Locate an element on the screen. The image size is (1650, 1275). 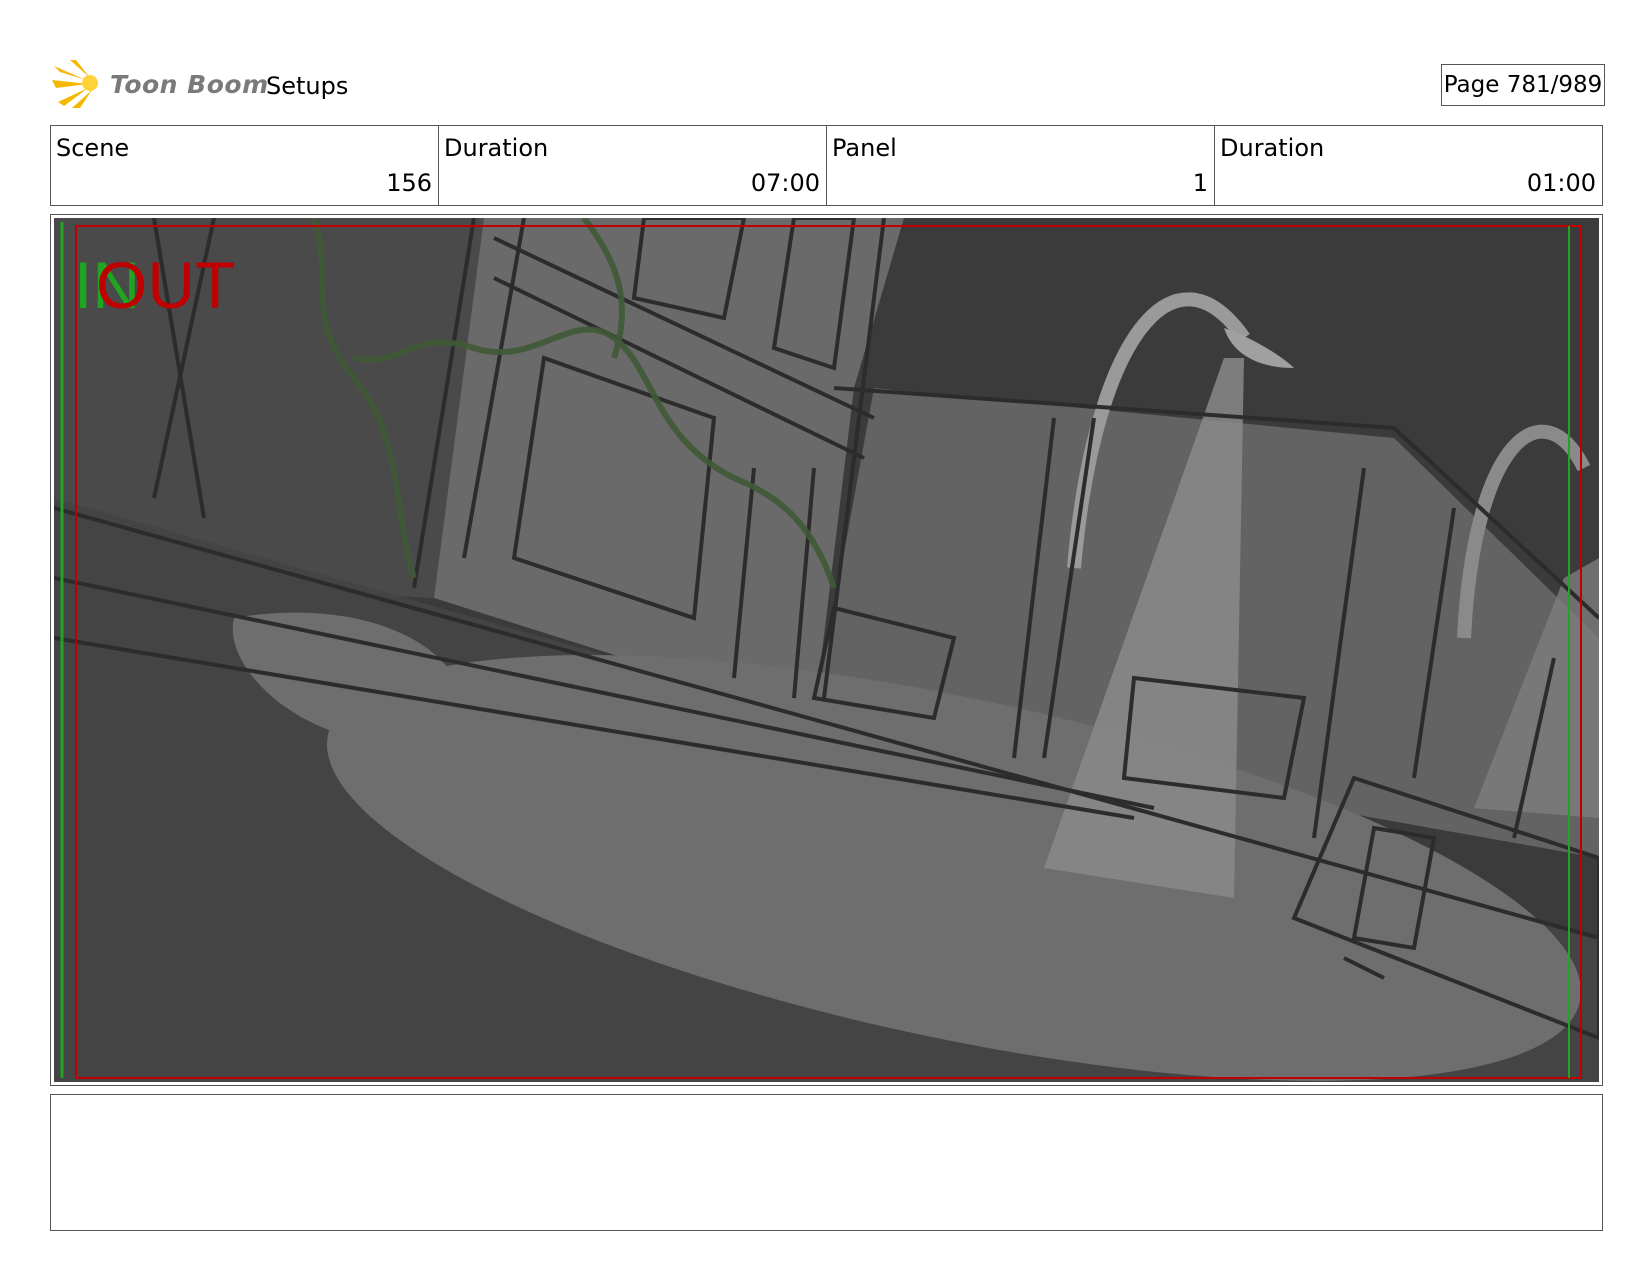
page-number: Page 781/989 is located at coordinates (1523, 85).